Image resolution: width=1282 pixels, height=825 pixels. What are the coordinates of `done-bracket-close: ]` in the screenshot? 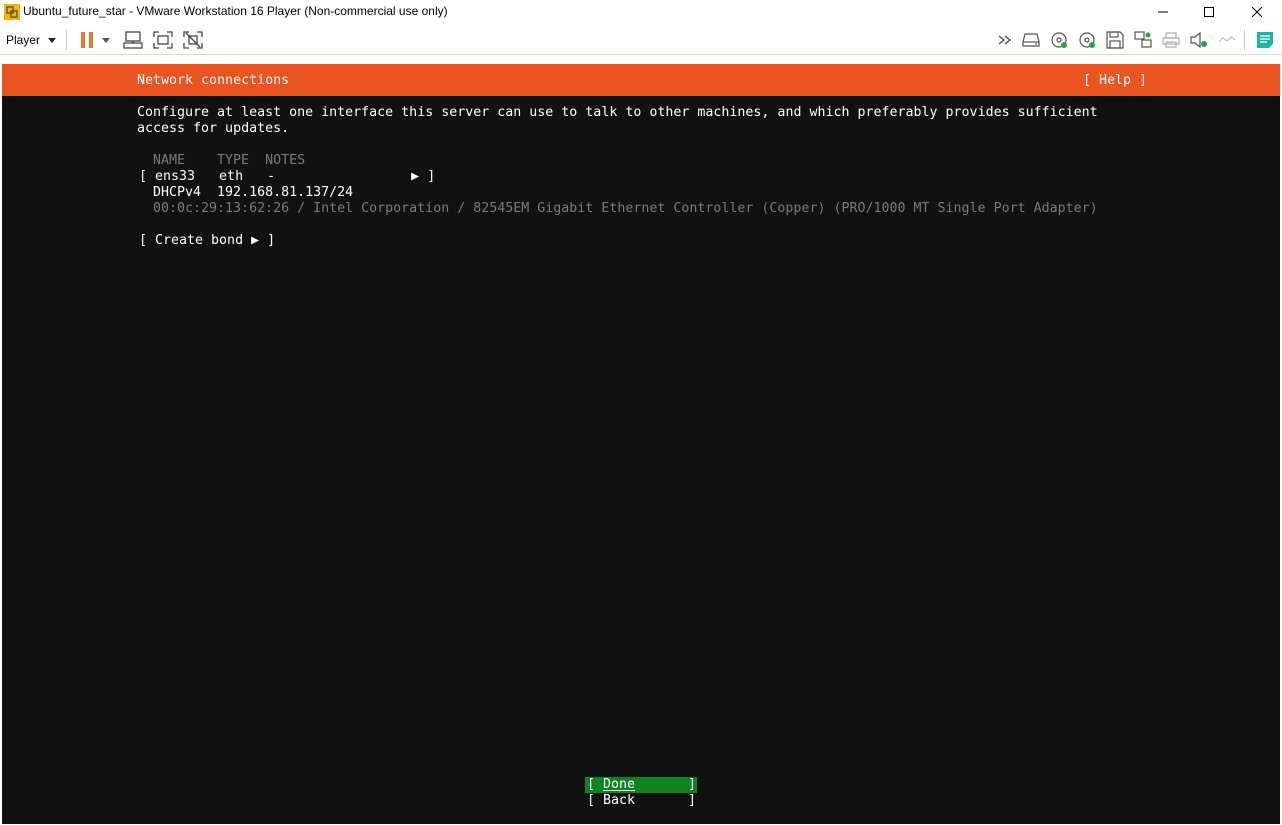 It's located at (692, 784).